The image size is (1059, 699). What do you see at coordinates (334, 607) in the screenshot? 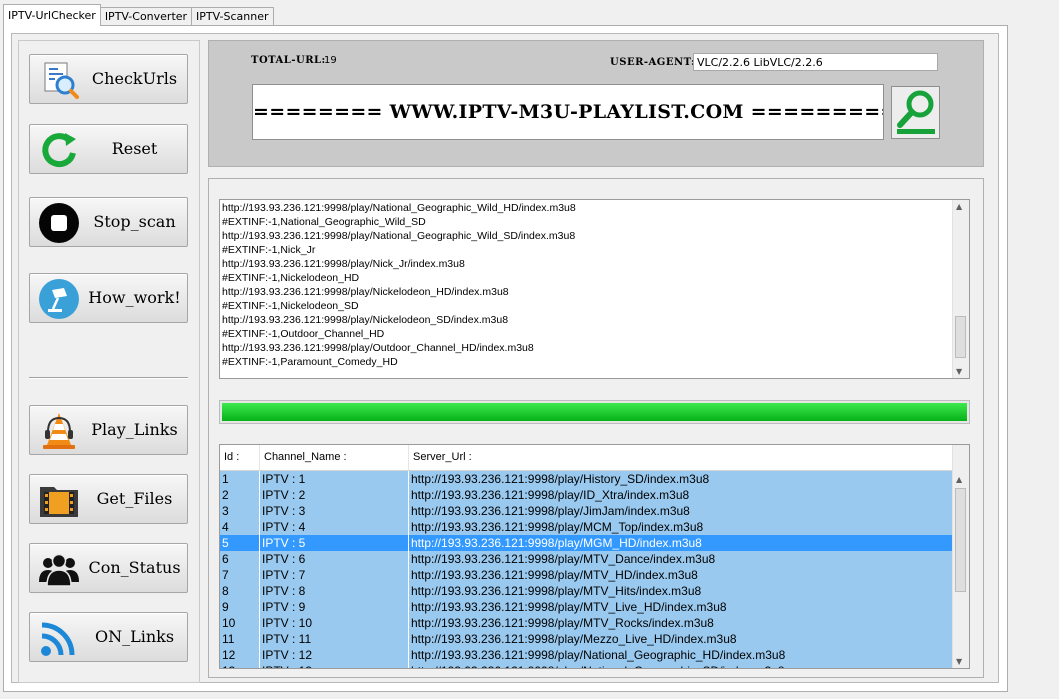
I see `cell-channel-name: IPTV : 9` at bounding box center [334, 607].